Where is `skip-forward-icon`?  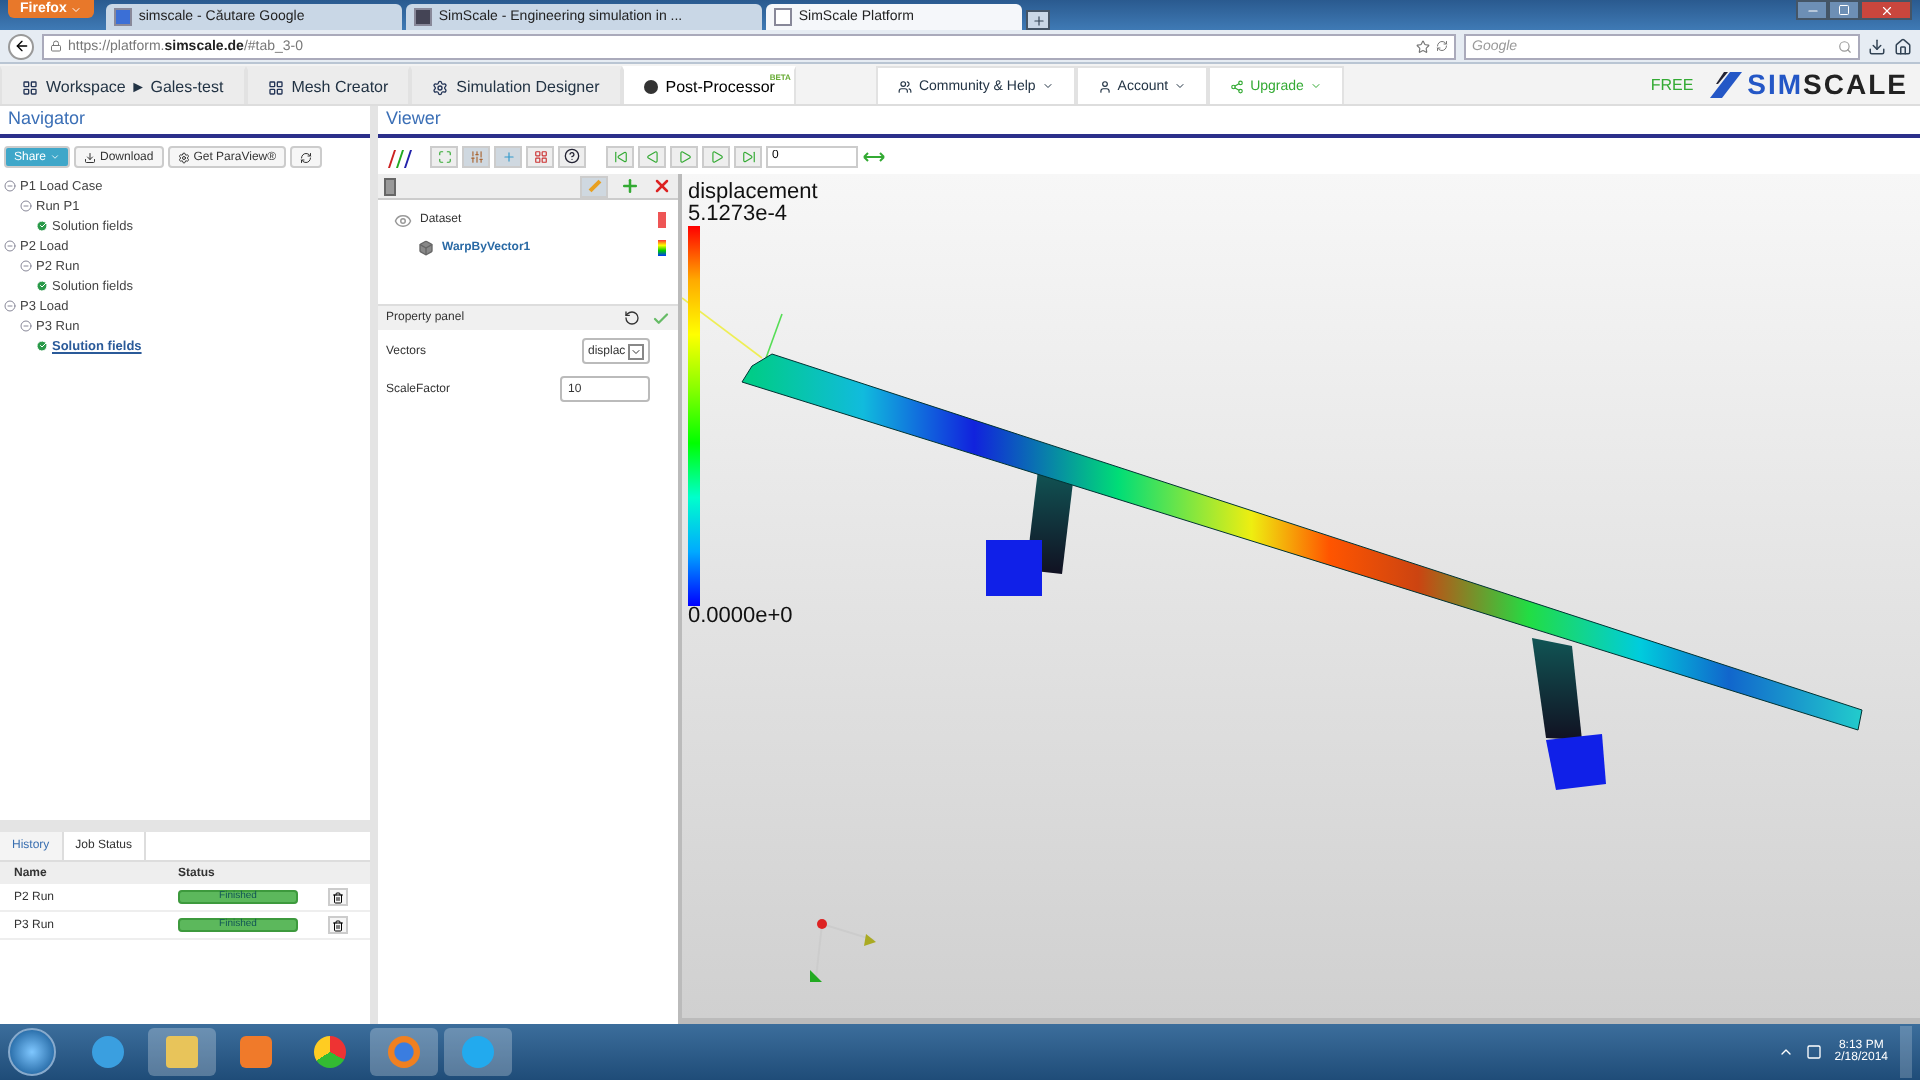
skip-forward-icon is located at coordinates (748, 156).